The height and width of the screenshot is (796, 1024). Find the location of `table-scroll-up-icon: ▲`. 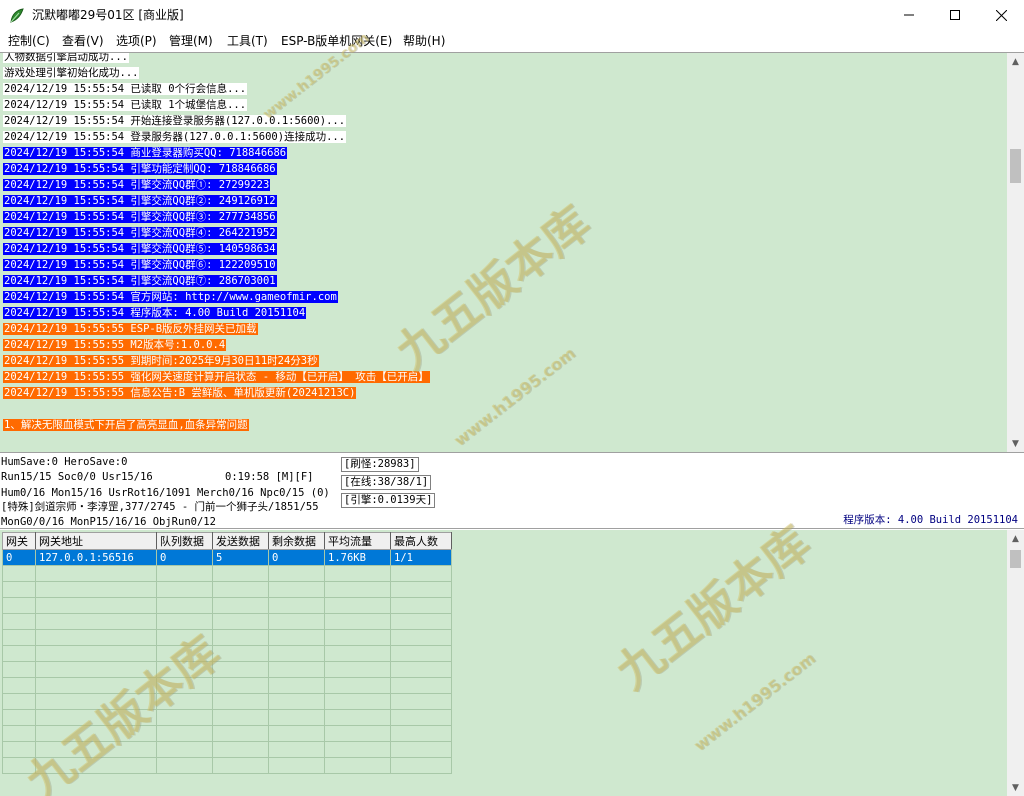

table-scroll-up-icon: ▲ is located at coordinates (1015, 538).